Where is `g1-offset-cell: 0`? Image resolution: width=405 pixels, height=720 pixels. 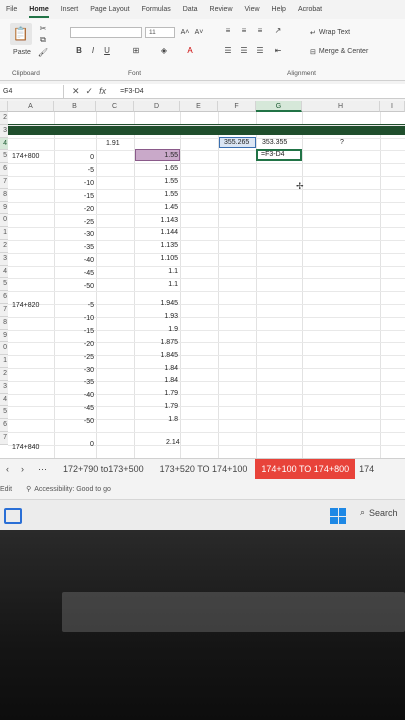 g1-offset-cell: 0 is located at coordinates (87, 157).